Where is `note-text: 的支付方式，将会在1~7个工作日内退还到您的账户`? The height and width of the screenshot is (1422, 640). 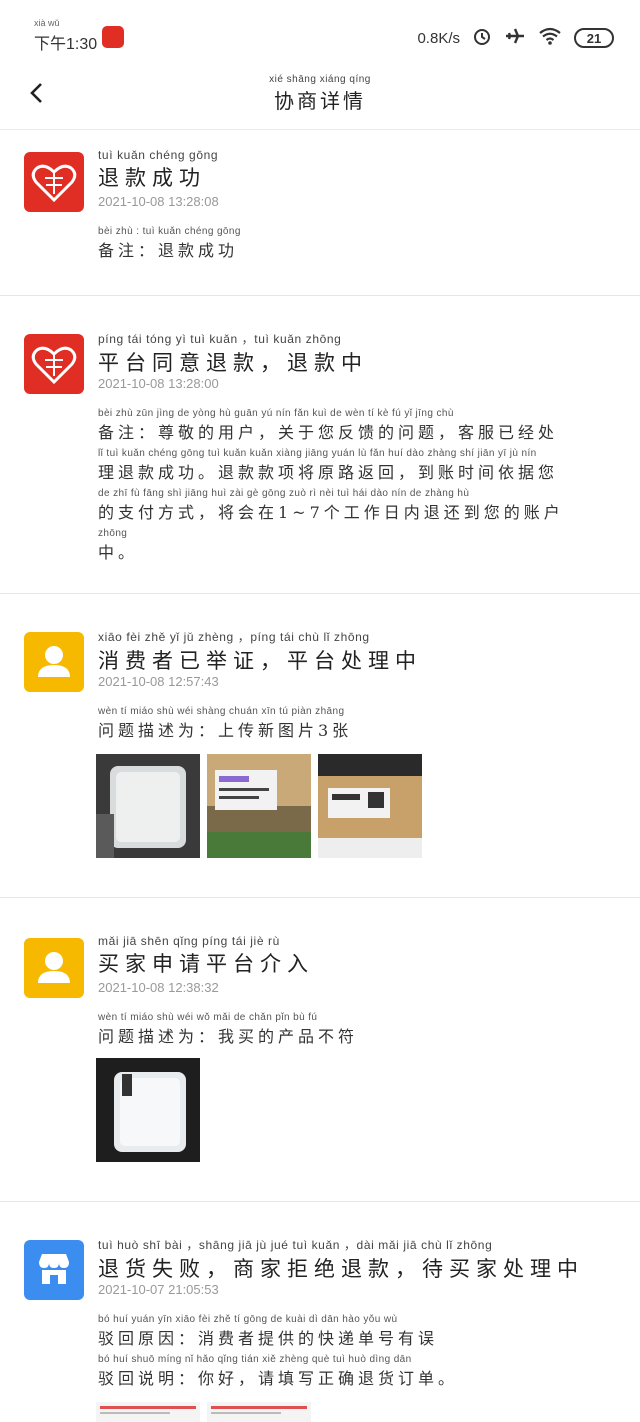 note-text: 的支付方式，将会在1~7个工作日内退还到您的账户 is located at coordinates (331, 512).